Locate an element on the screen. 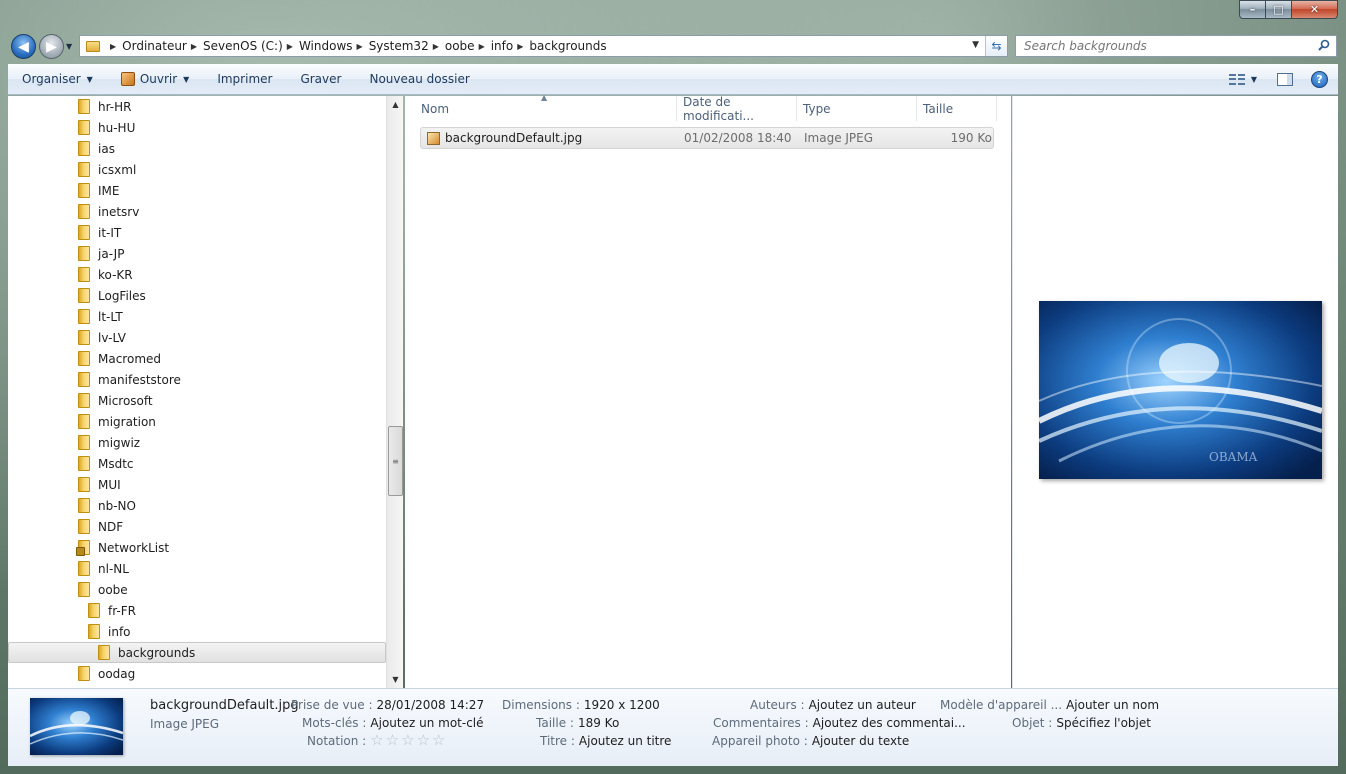 The image size is (1346, 774). minimize-button: – is located at coordinates (1252, 9).